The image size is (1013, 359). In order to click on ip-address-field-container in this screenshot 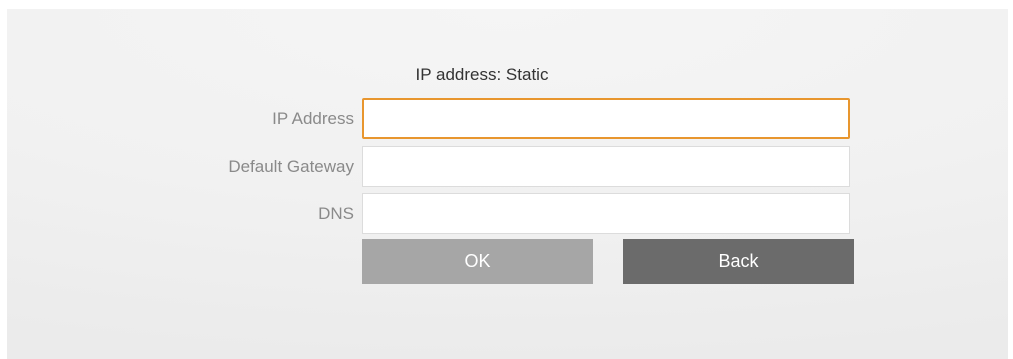, I will do `click(606, 118)`.